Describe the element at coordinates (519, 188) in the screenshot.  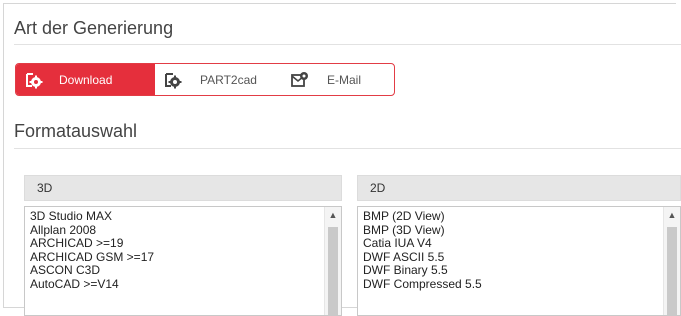
I see `format-2d-header: 2D` at that location.